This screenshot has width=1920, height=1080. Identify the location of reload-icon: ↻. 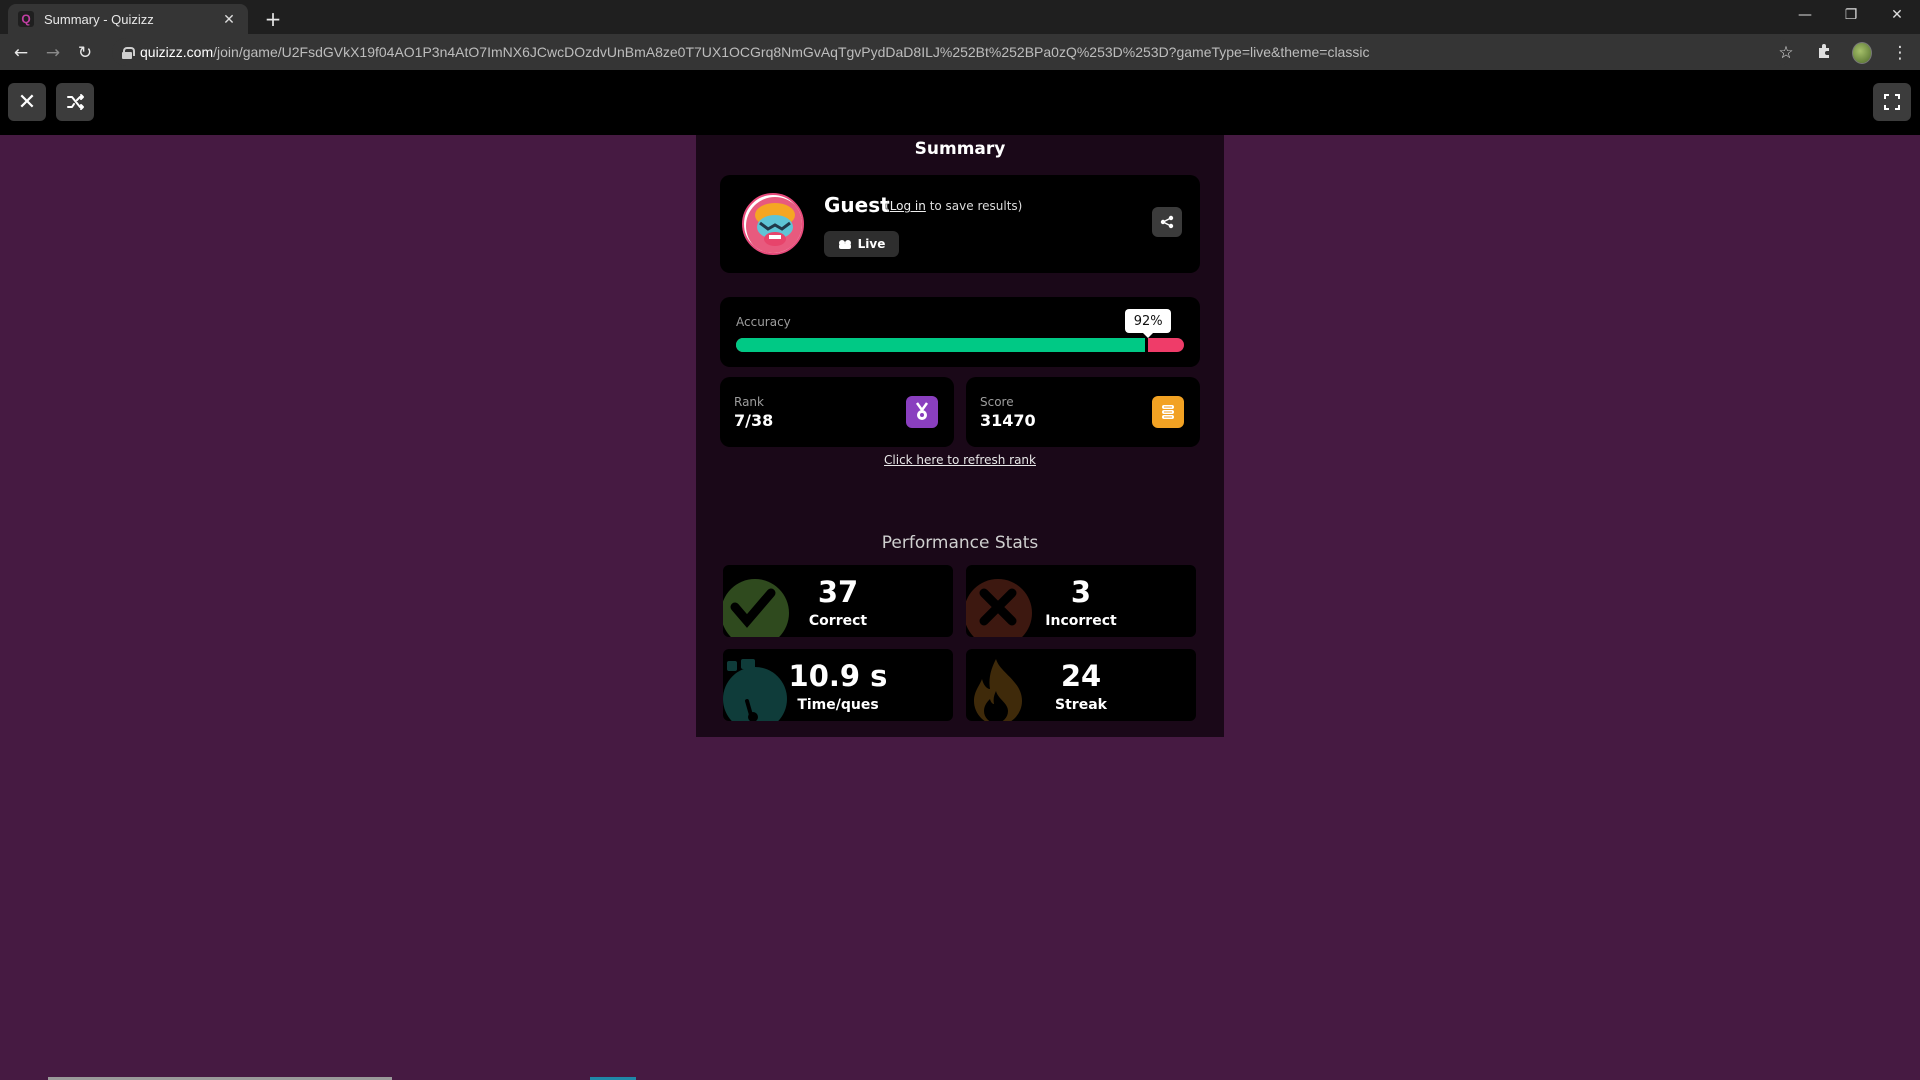
(85, 53).